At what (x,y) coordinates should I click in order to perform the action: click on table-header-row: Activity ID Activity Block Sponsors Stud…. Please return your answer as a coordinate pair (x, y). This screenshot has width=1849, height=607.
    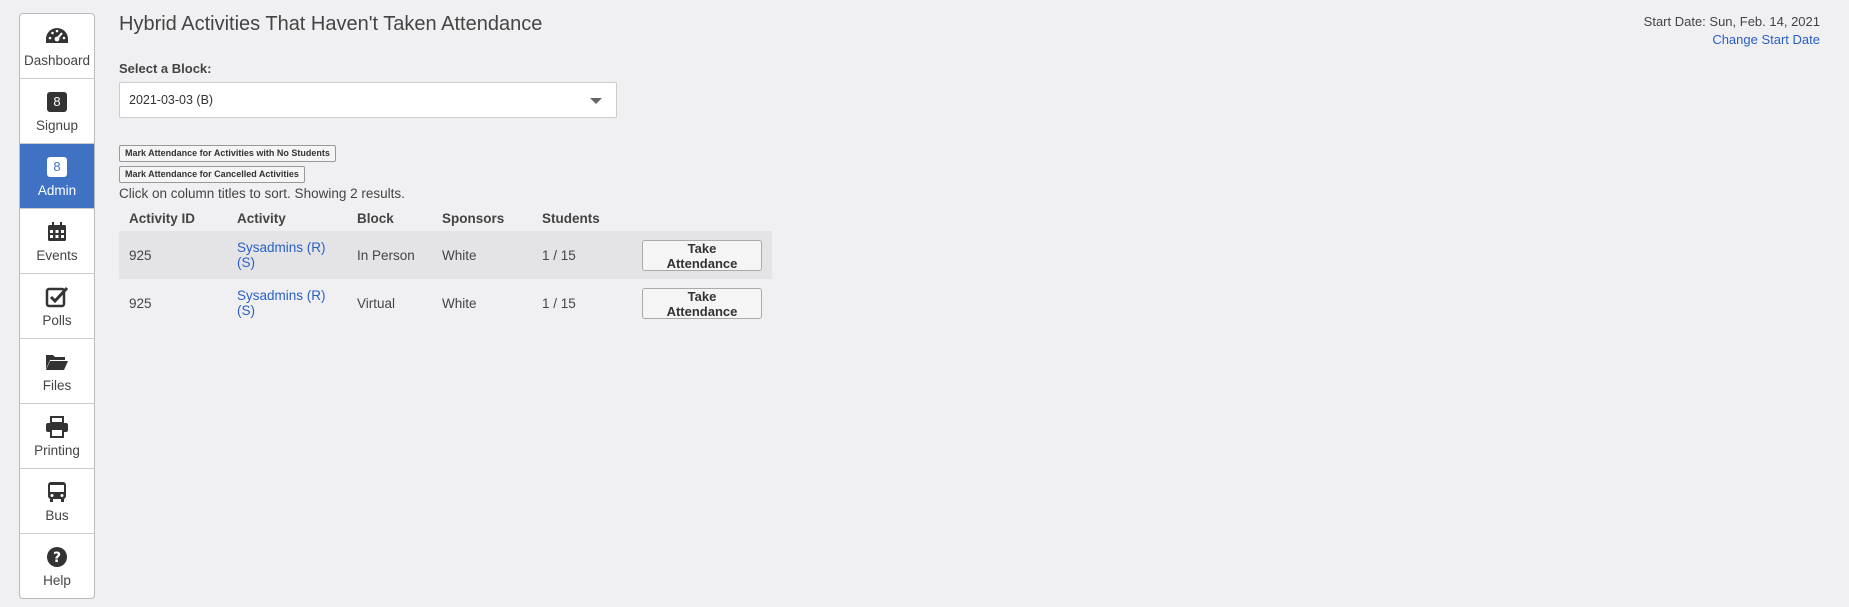
    Looking at the image, I should click on (445, 218).